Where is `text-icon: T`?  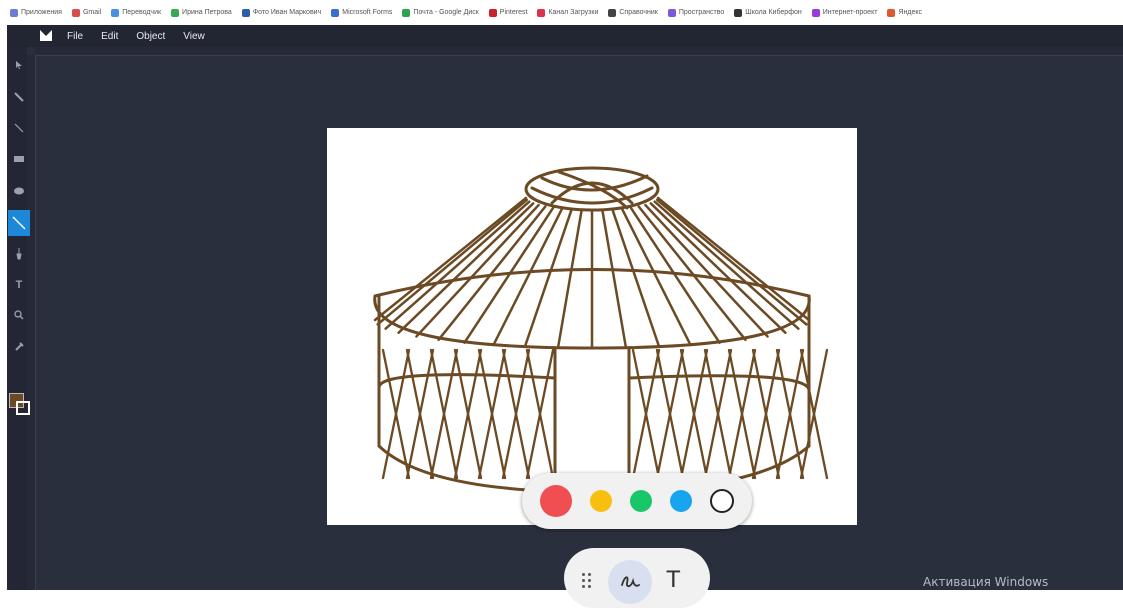 text-icon: T is located at coordinates (19, 285).